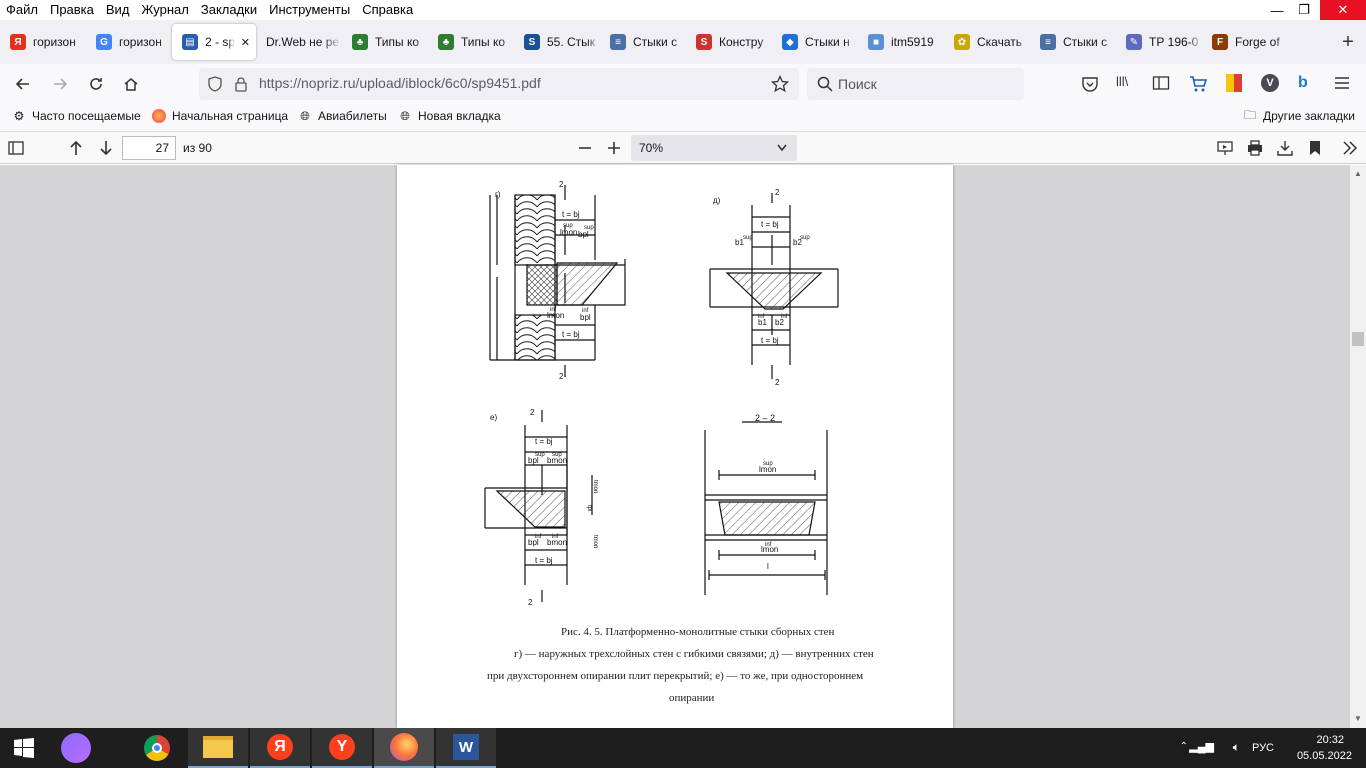 The width and height of the screenshot is (1366, 768). I want to click on restore-button: ❐, so click(1304, 10).